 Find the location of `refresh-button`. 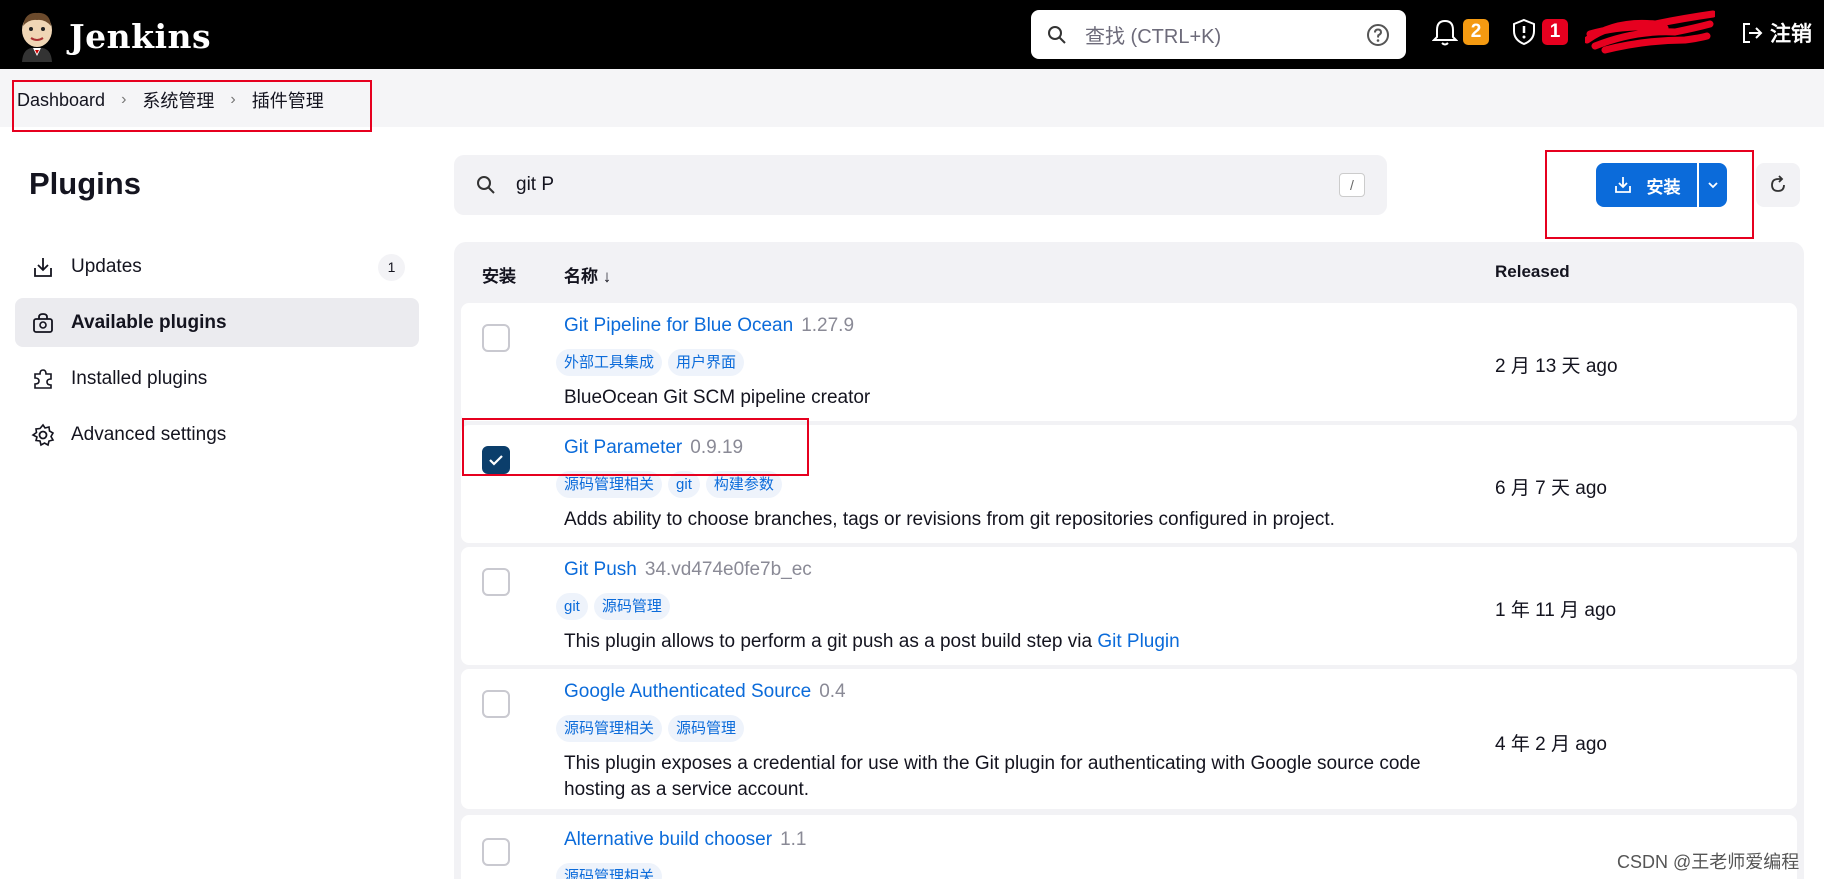

refresh-button is located at coordinates (1778, 185).